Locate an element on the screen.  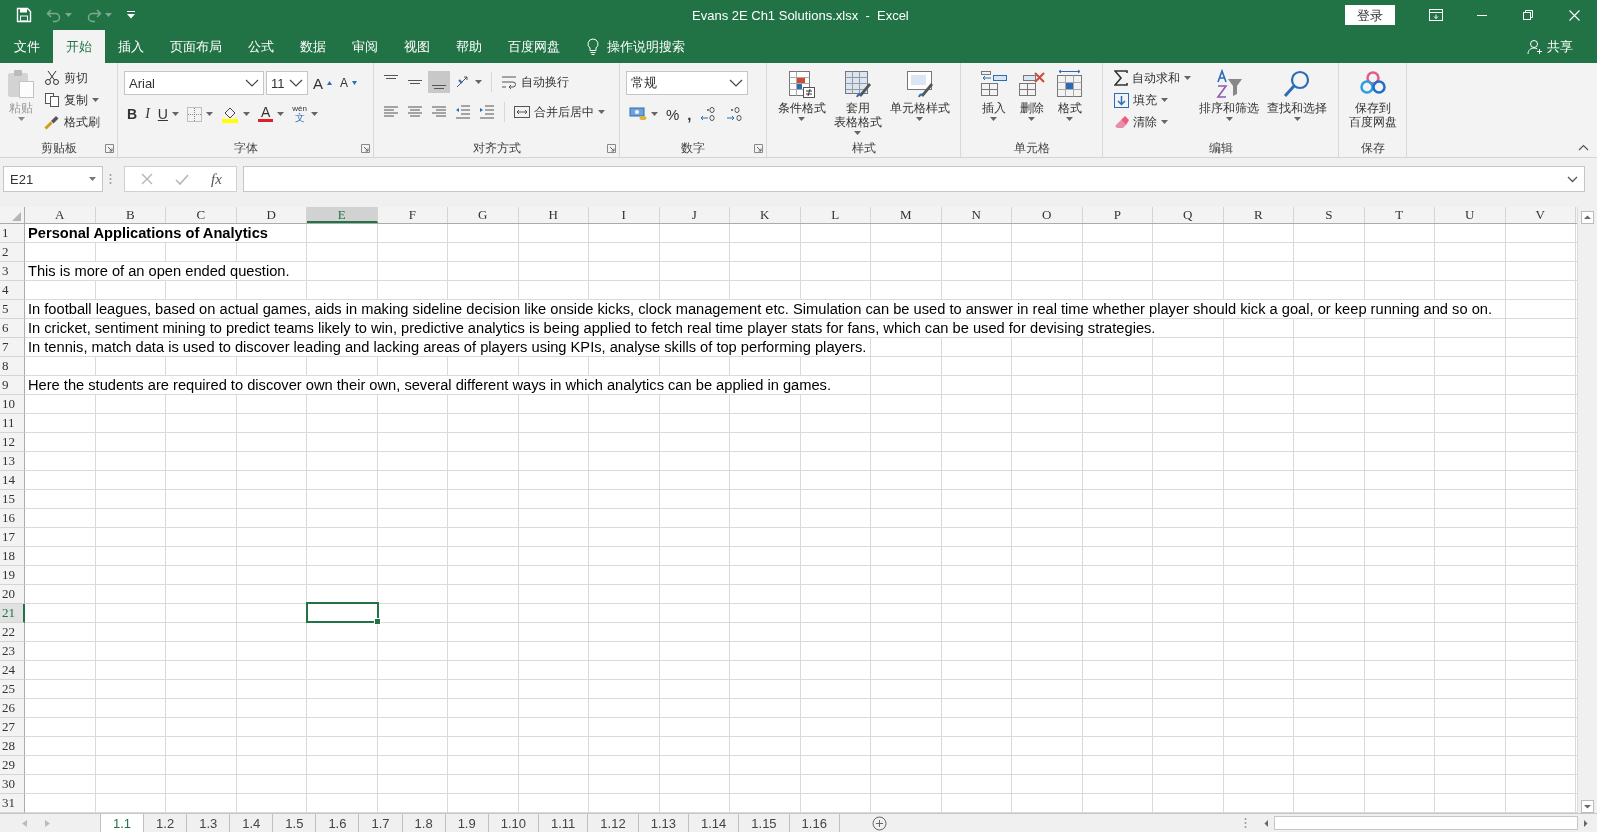
vertical-scrollbar is located at coordinates (1587, 510).